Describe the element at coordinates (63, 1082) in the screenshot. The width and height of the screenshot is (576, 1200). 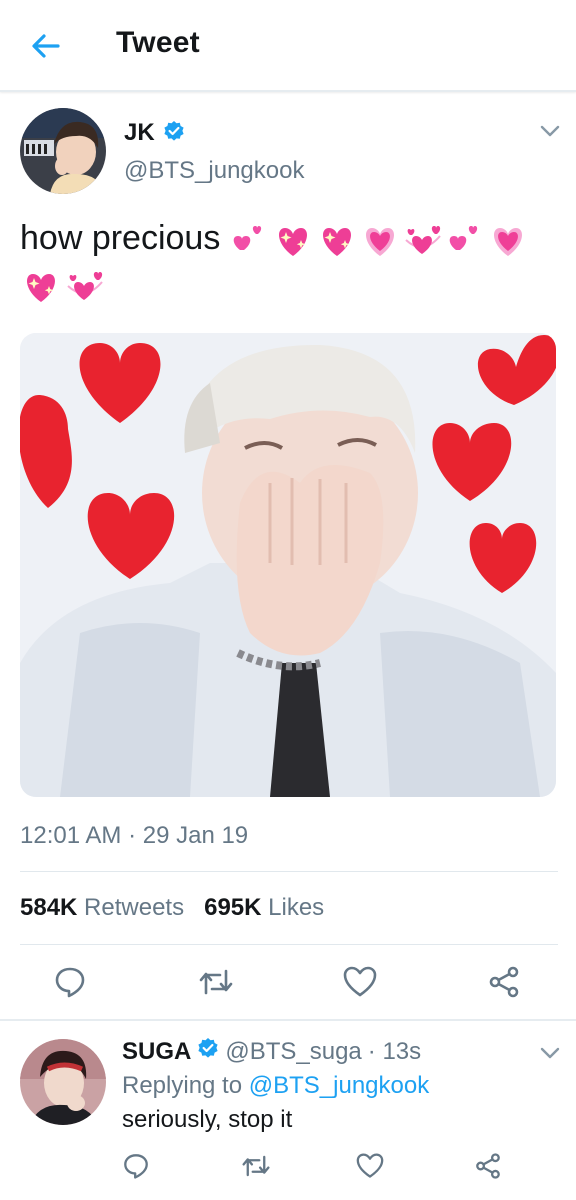
I see `reply-author-avatar` at that location.